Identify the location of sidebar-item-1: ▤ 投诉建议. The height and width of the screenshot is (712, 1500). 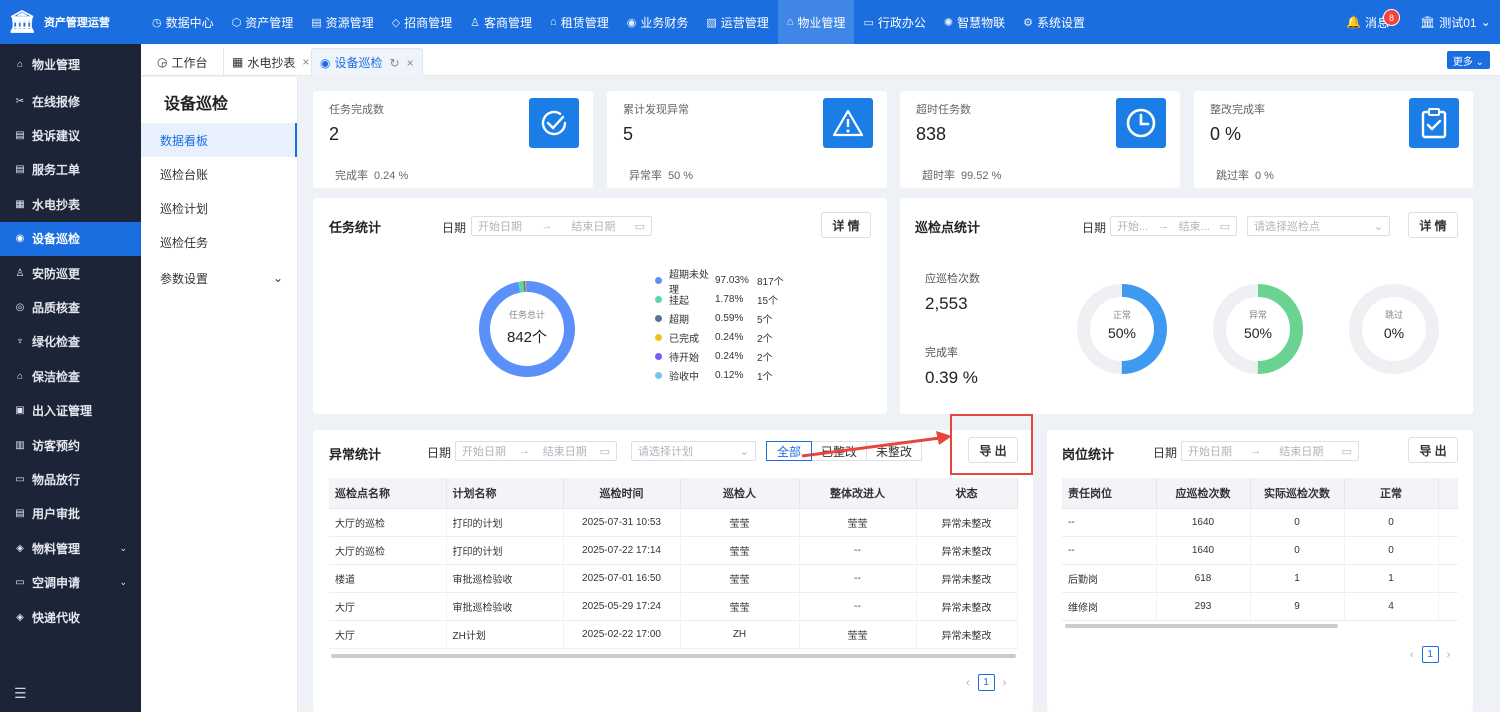
(70, 135).